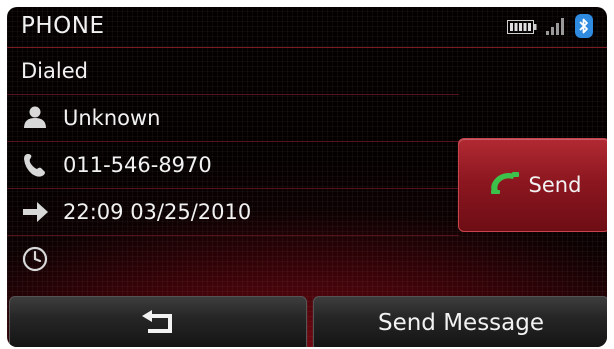 This screenshot has width=614, height=349. I want to click on green-phone-icon, so click(504, 185).